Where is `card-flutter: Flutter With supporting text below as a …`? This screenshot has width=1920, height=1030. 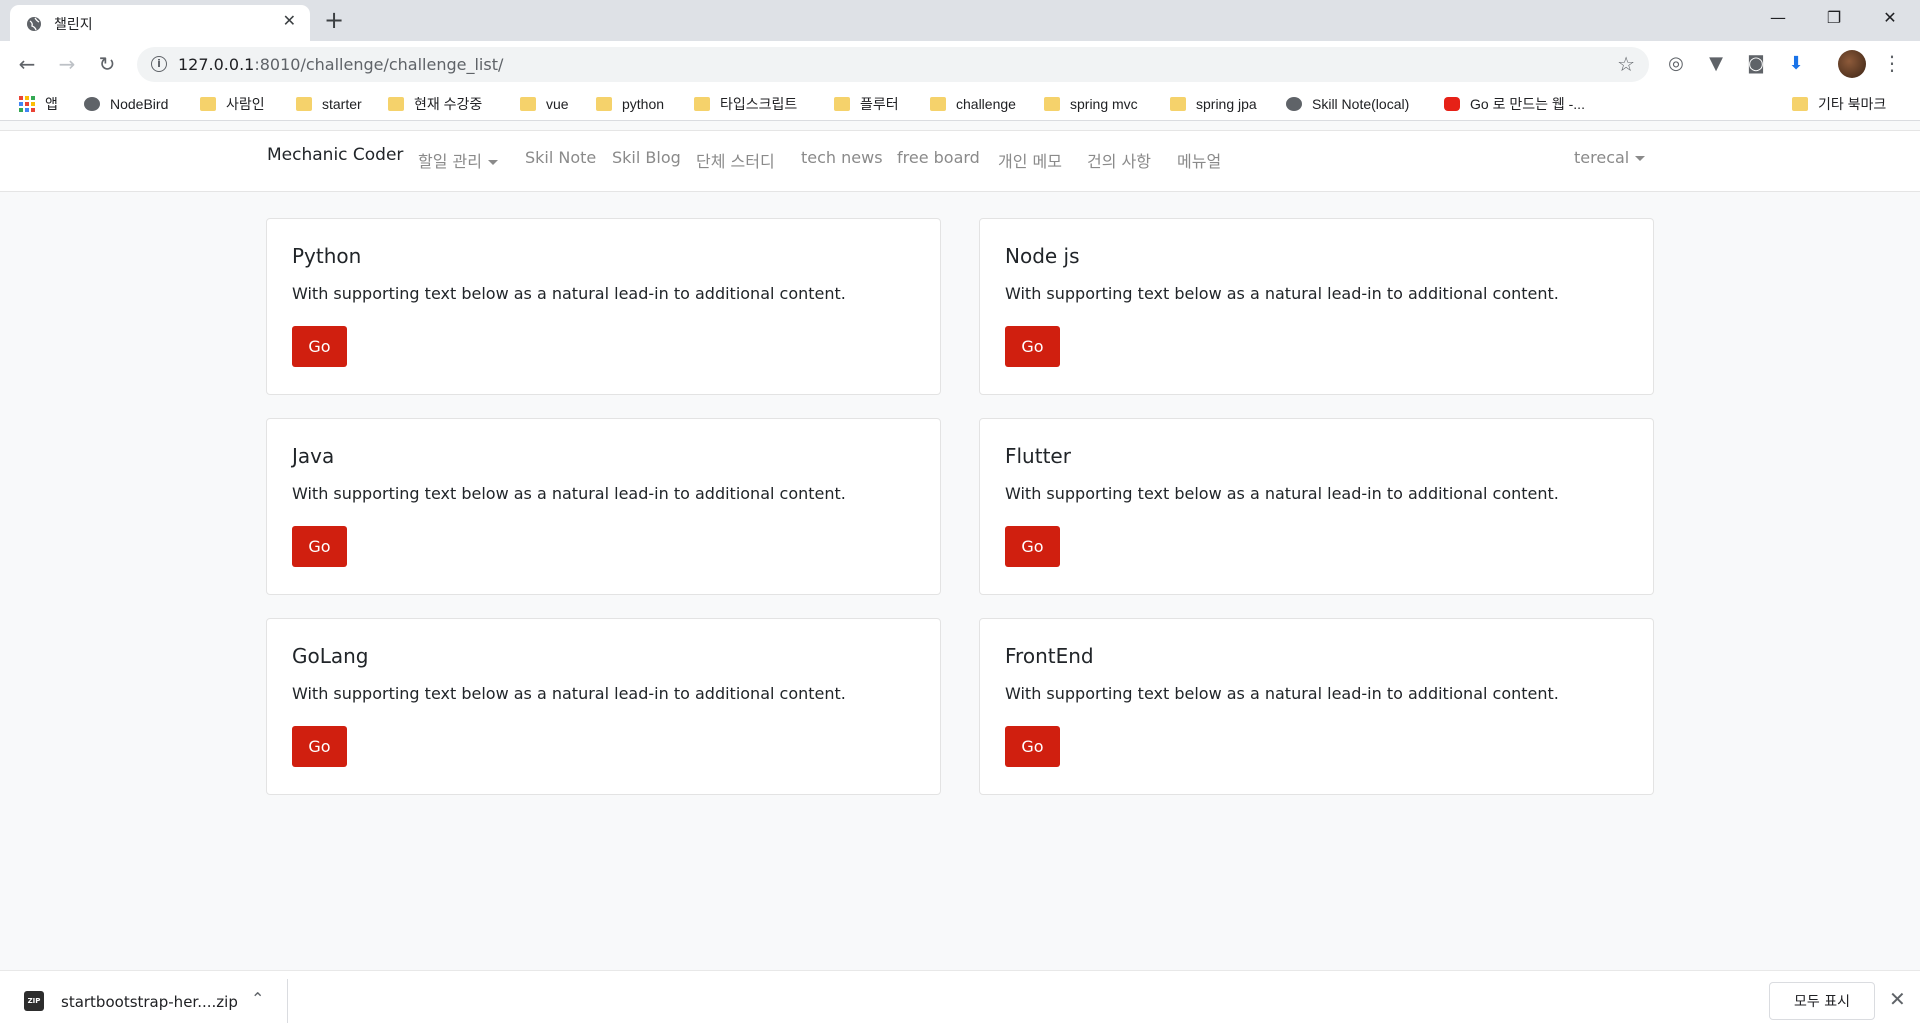 card-flutter: Flutter With supporting text below as a … is located at coordinates (1316, 506).